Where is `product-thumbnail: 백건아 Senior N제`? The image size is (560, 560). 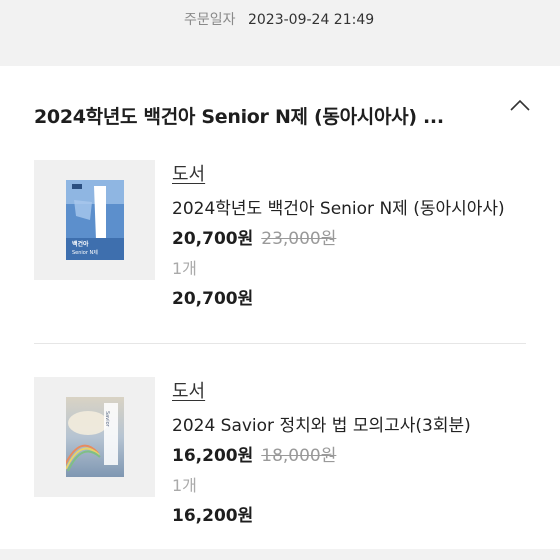 product-thumbnail: 백건아 Senior N제 is located at coordinates (94, 220).